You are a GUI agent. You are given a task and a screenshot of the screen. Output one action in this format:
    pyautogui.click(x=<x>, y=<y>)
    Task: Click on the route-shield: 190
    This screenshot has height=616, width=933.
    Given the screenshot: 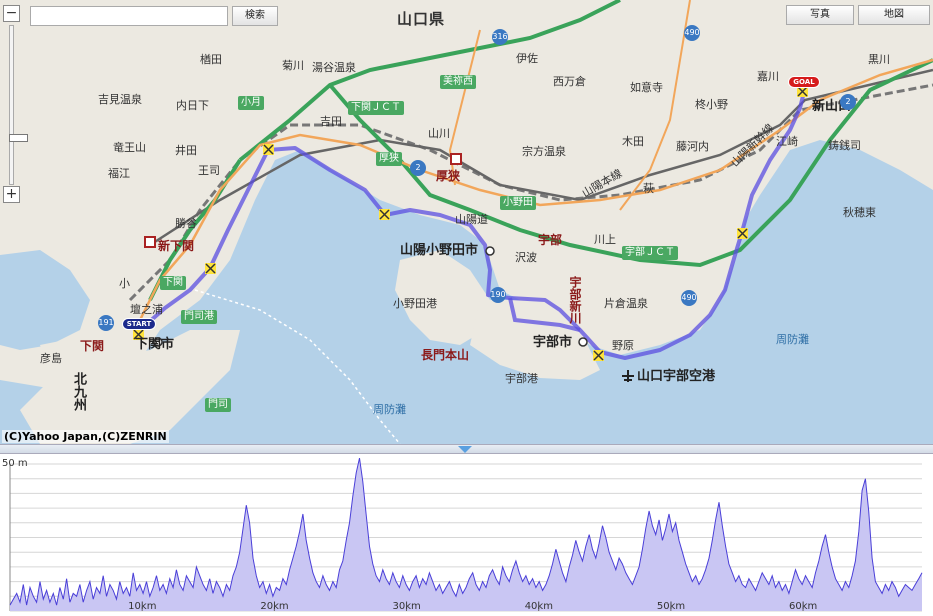 What is the action you would take?
    pyautogui.click(x=498, y=295)
    